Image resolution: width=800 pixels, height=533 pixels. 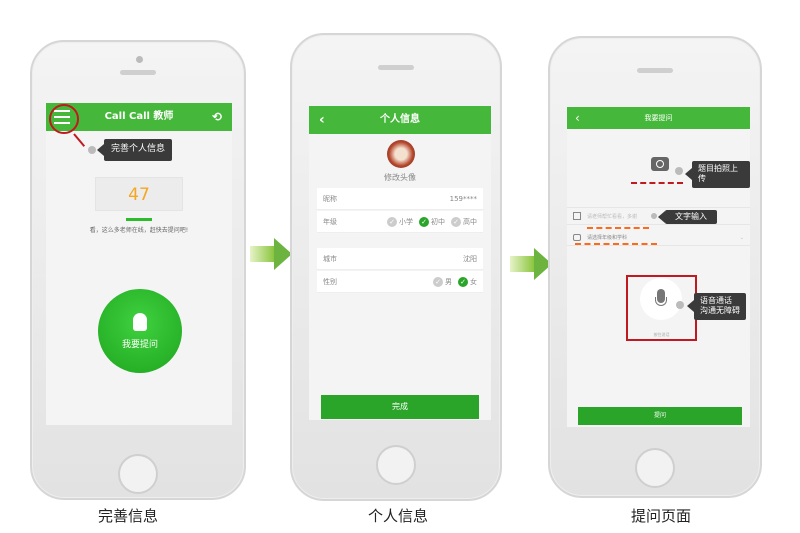 What do you see at coordinates (616, 244) in the screenshot?
I see `subject-underline` at bounding box center [616, 244].